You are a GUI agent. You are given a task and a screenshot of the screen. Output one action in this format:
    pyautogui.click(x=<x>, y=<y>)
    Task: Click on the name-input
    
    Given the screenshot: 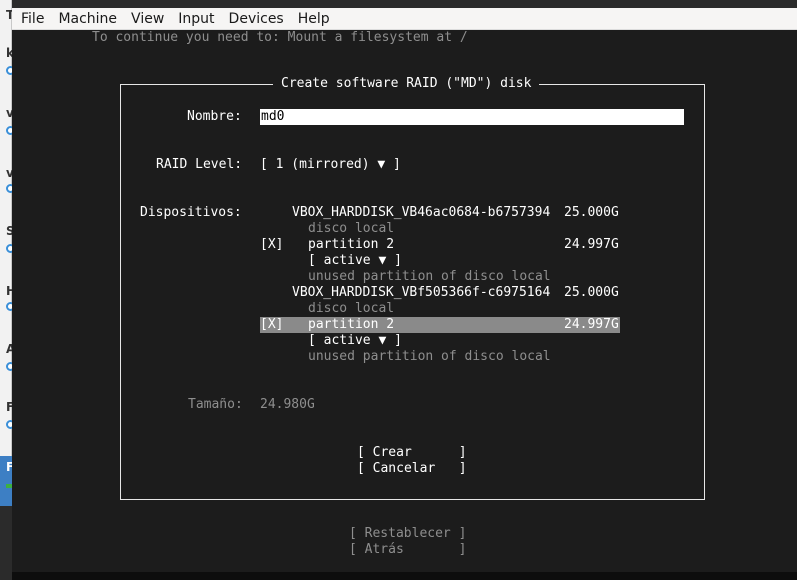 What is the action you would take?
    pyautogui.click(x=472, y=117)
    